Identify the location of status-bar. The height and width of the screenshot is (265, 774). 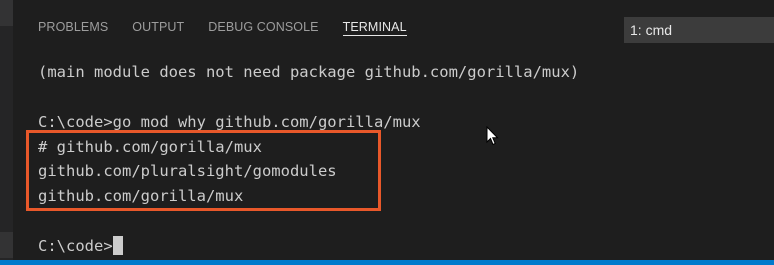
(387, 262).